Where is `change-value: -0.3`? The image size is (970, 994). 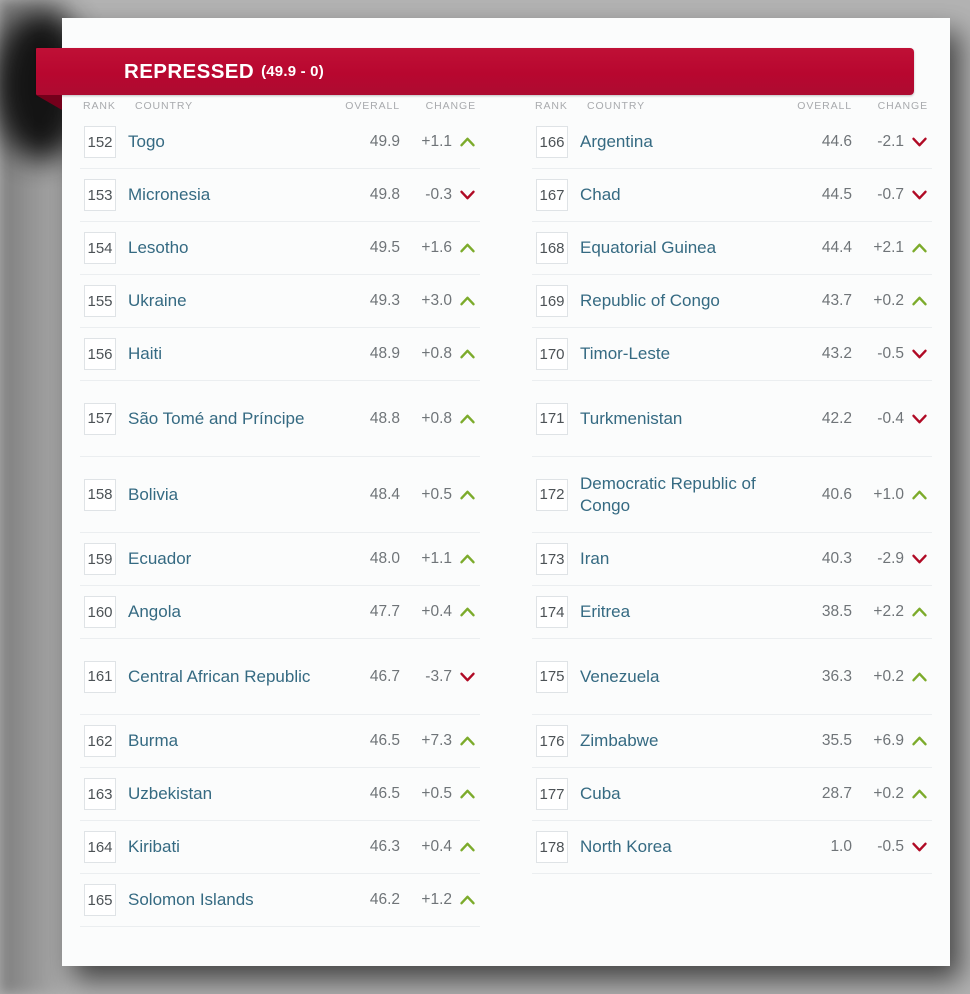
change-value: -0.3 is located at coordinates (438, 194).